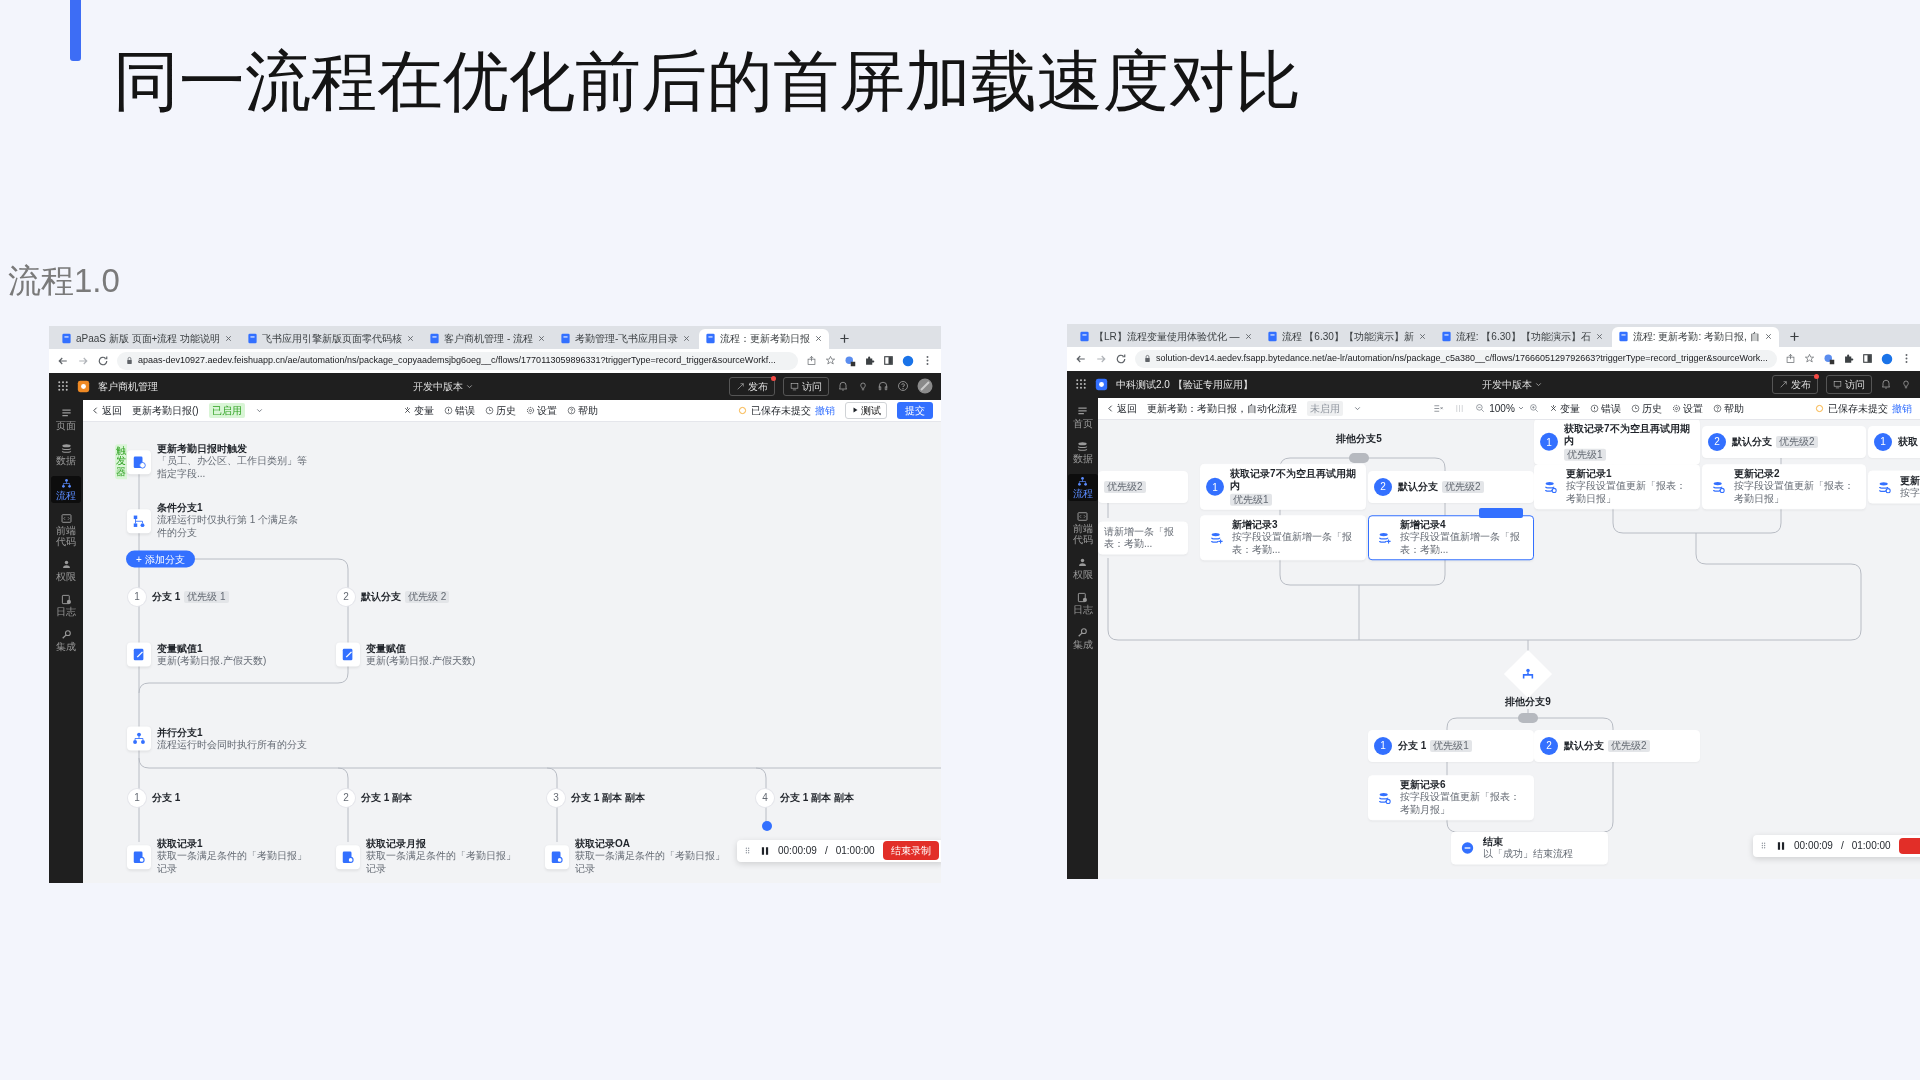 This screenshot has width=1920, height=1080. I want to click on flow-node-card: 更新 按字, so click(1894, 487).